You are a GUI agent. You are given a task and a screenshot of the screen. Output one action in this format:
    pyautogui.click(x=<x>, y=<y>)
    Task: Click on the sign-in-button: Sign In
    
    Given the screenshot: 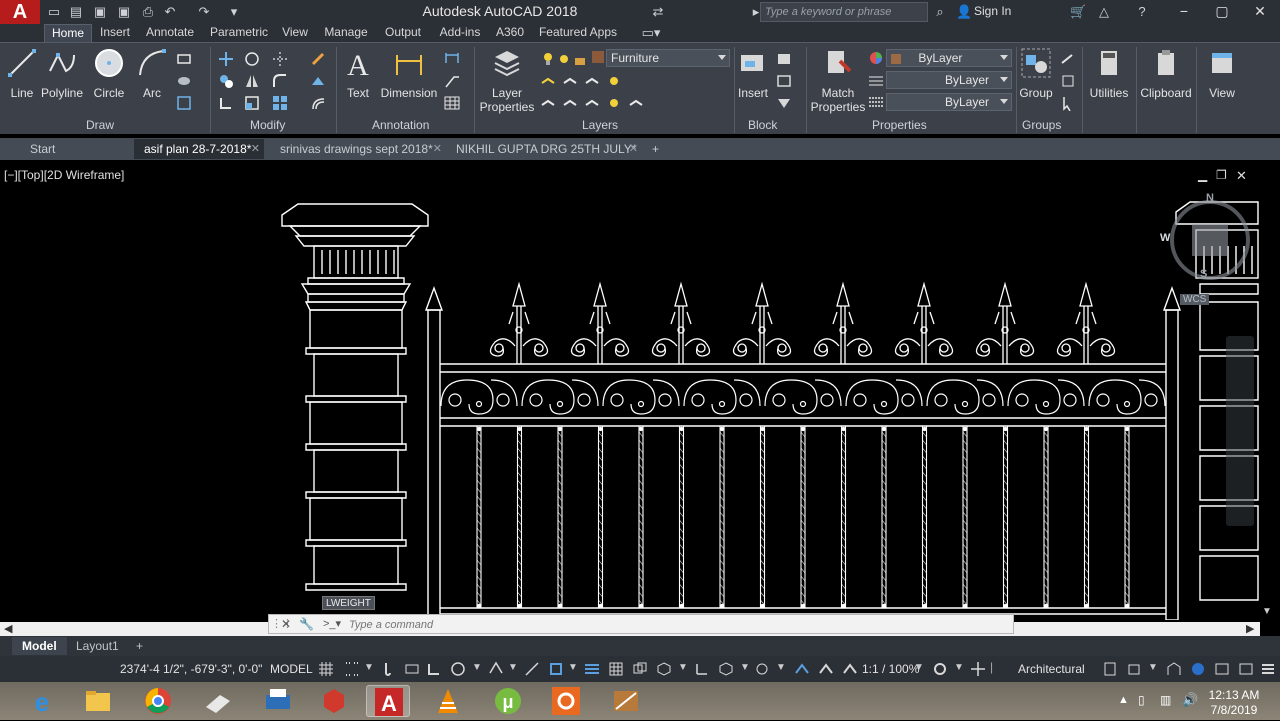 What is the action you would take?
    pyautogui.click(x=992, y=11)
    